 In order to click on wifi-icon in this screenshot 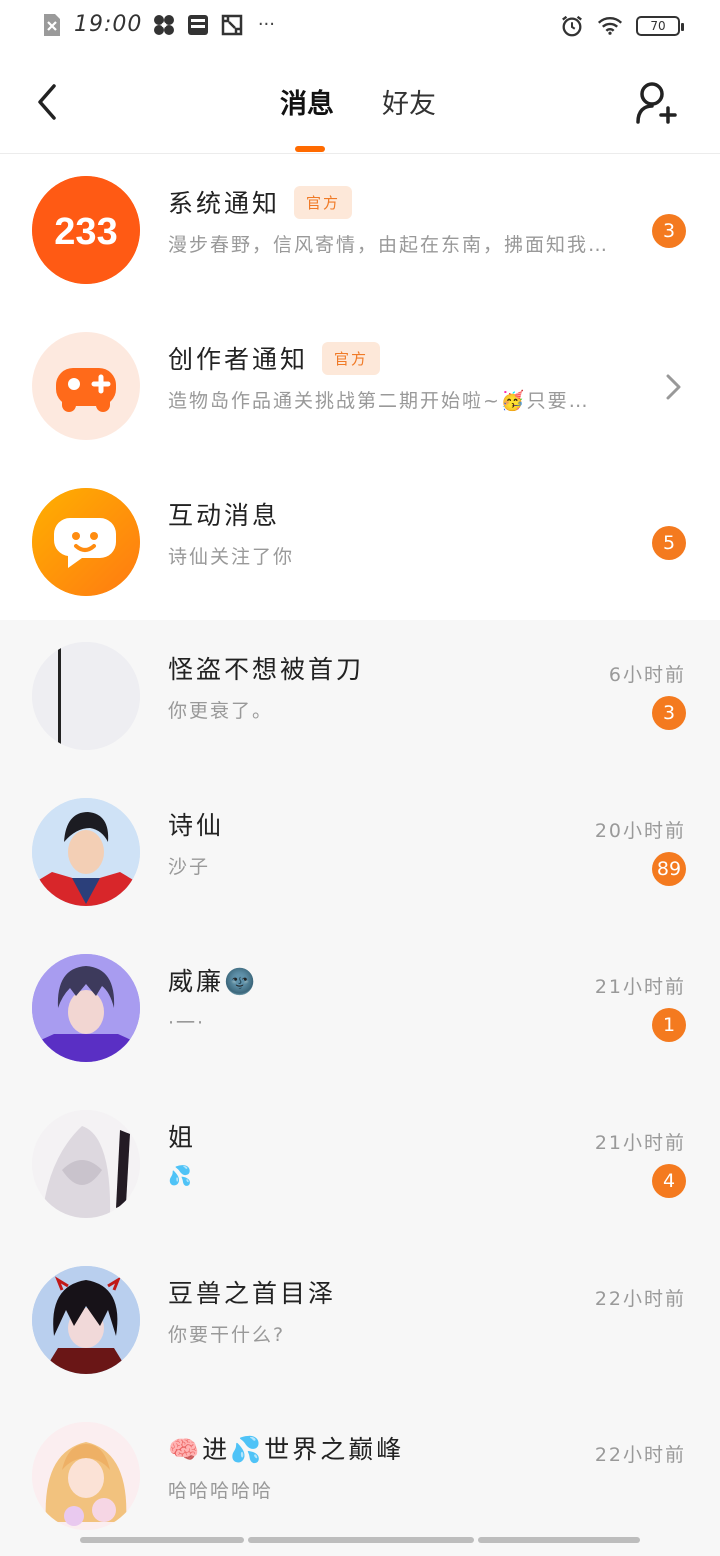, I will do `click(610, 26)`.